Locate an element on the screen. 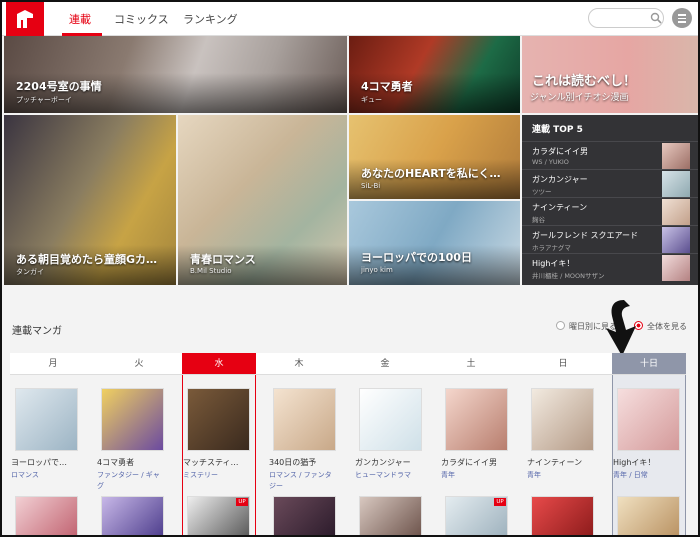 The width and height of the screenshot is (700, 537). rank-item: ナインティーン 麹谷 is located at coordinates (610, 211).